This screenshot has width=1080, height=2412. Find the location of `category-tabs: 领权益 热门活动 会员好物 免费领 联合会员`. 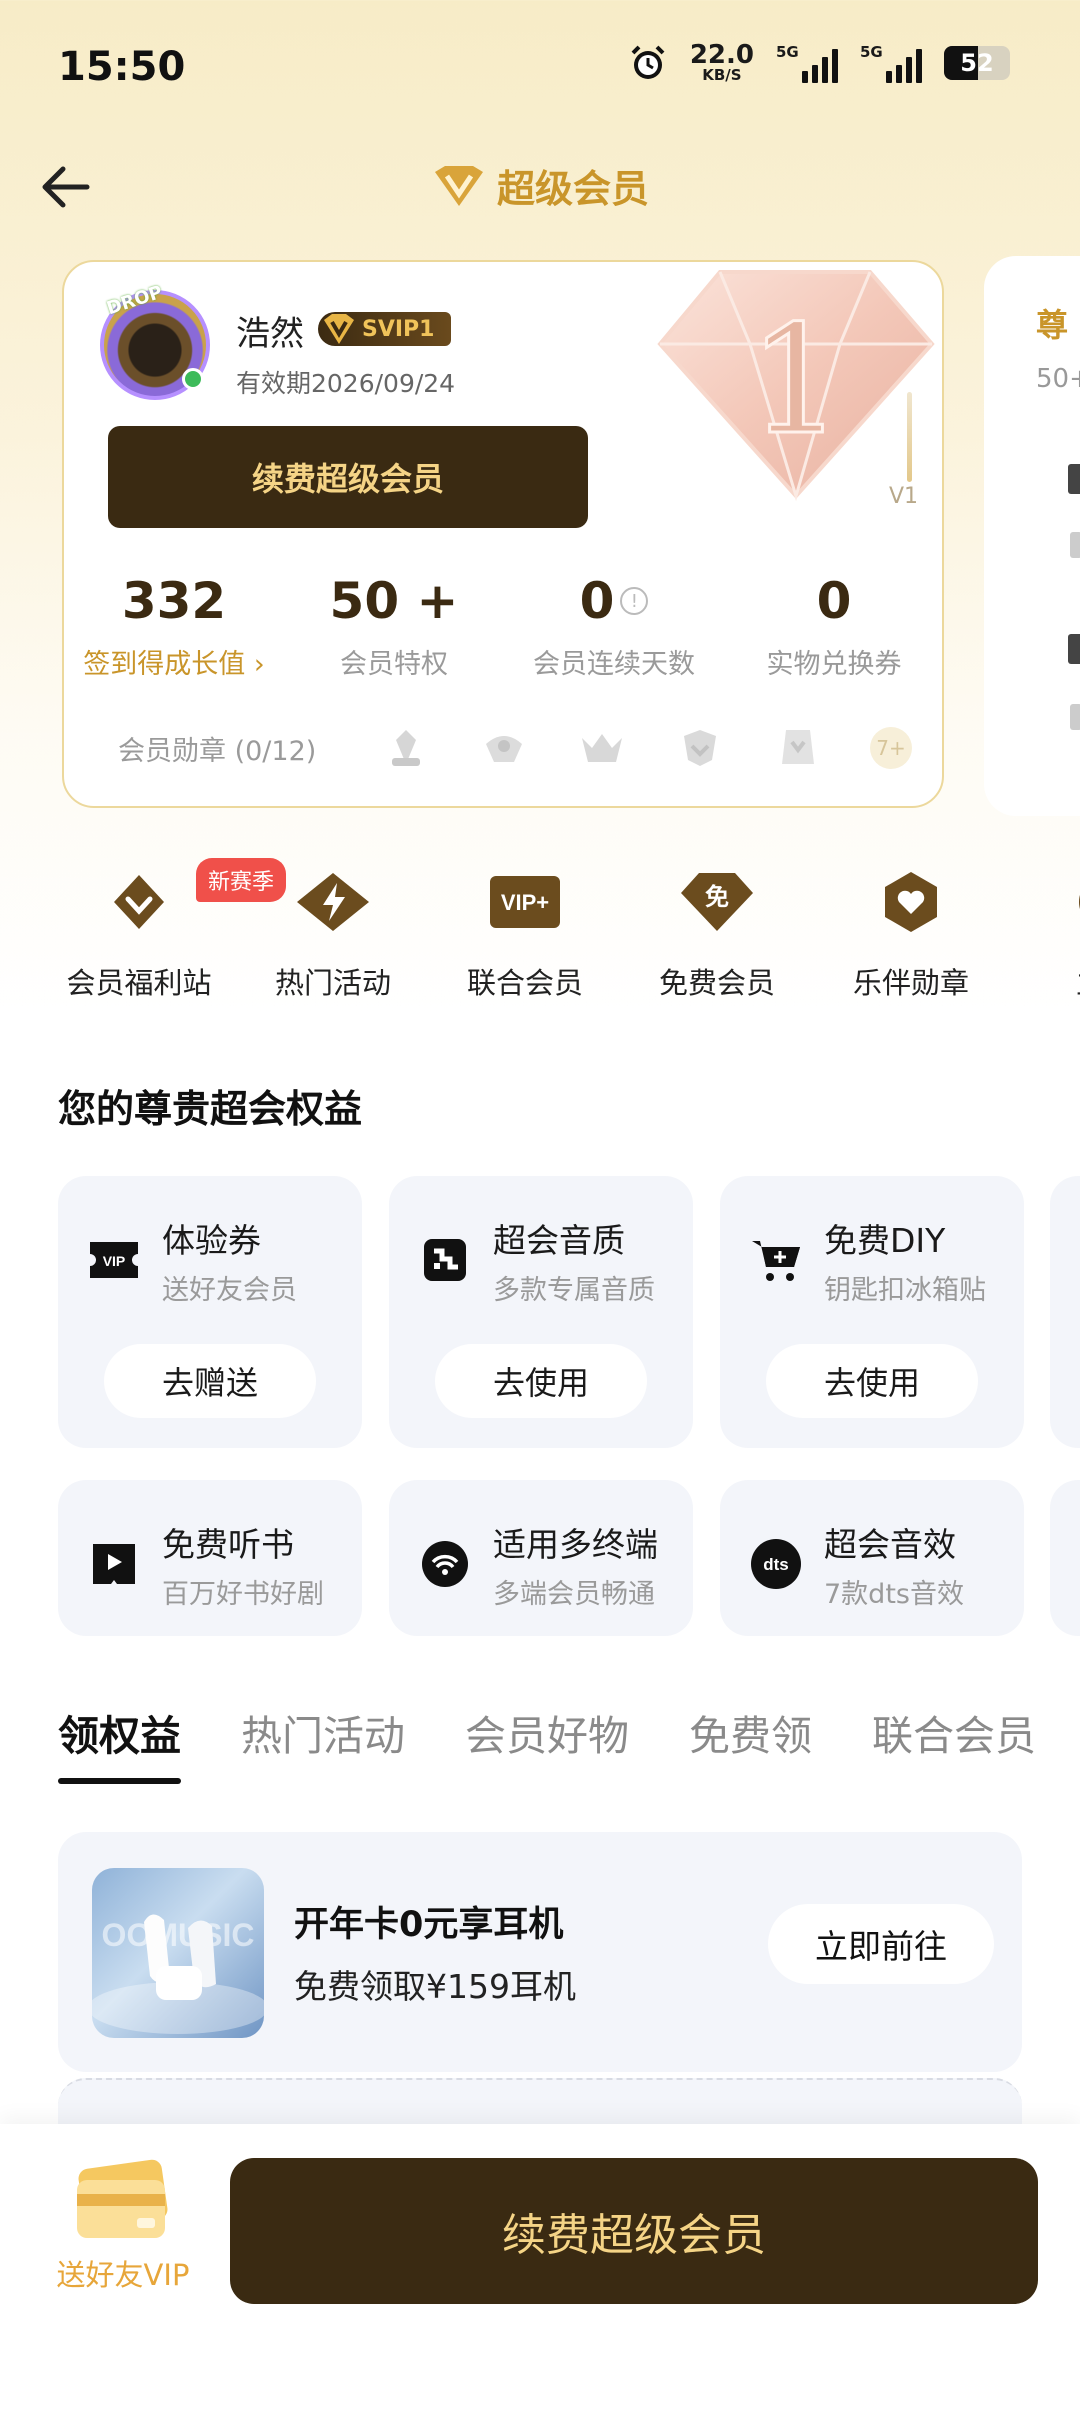

category-tabs: 领权益 热门活动 会员好物 免费领 联合会员 is located at coordinates (569, 1743).